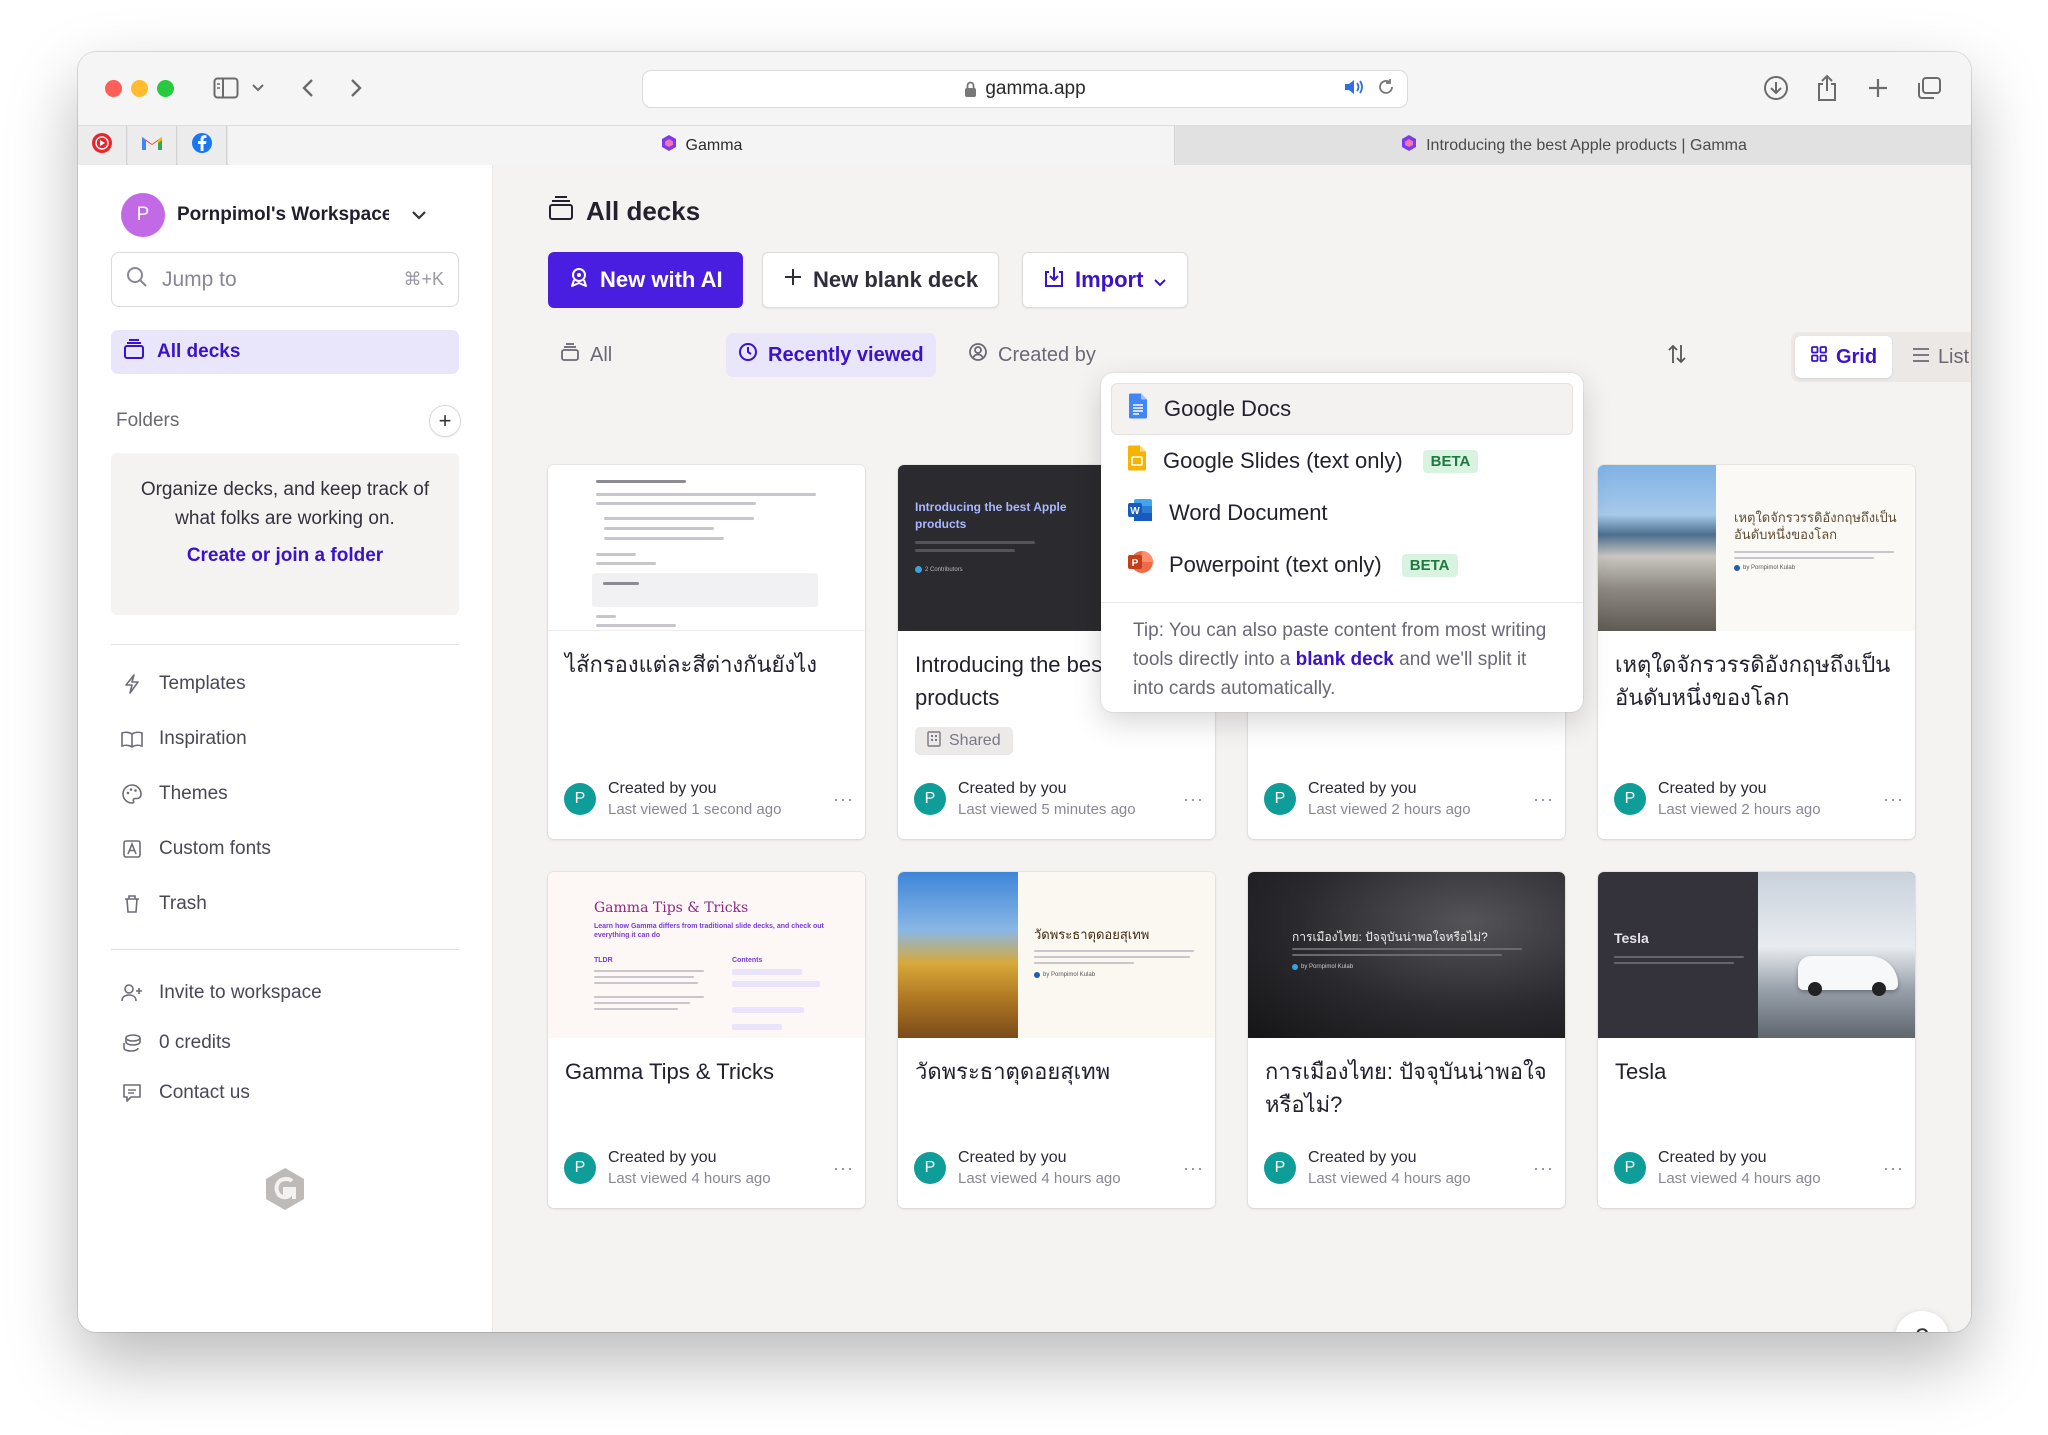 The image size is (2048, 1435). Describe the element at coordinates (1342, 409) in the screenshot. I see `import-google-docs: Google Docs` at that location.